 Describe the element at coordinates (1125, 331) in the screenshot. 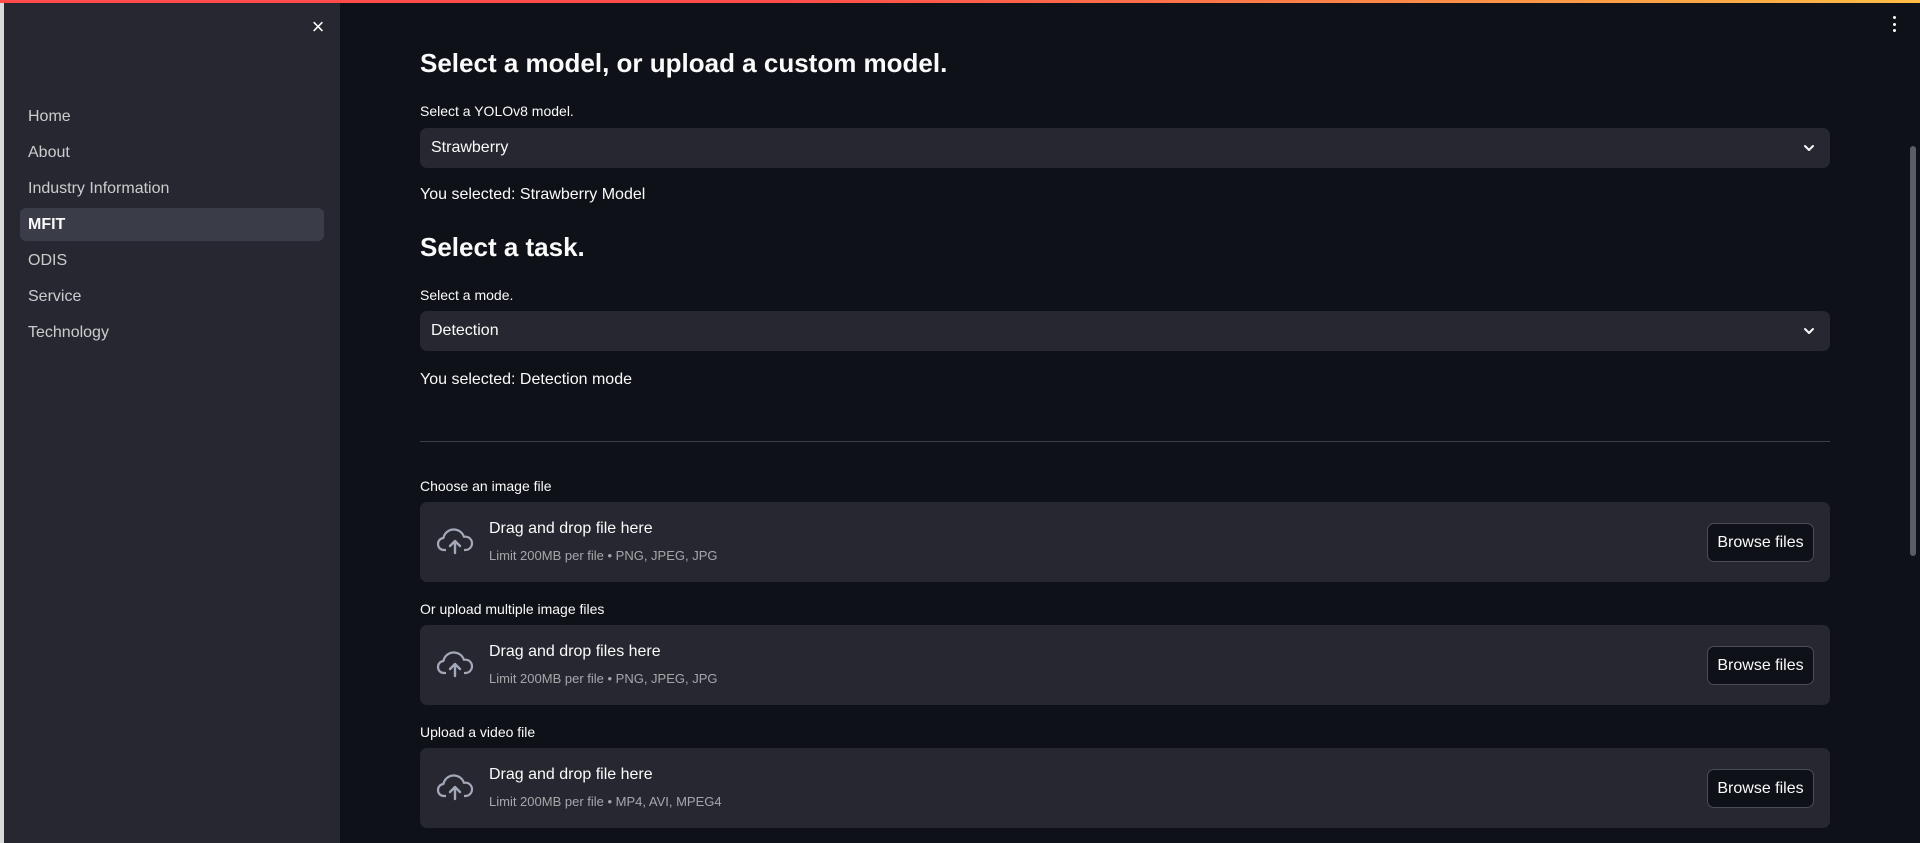

I see `mode-select: Detection` at that location.